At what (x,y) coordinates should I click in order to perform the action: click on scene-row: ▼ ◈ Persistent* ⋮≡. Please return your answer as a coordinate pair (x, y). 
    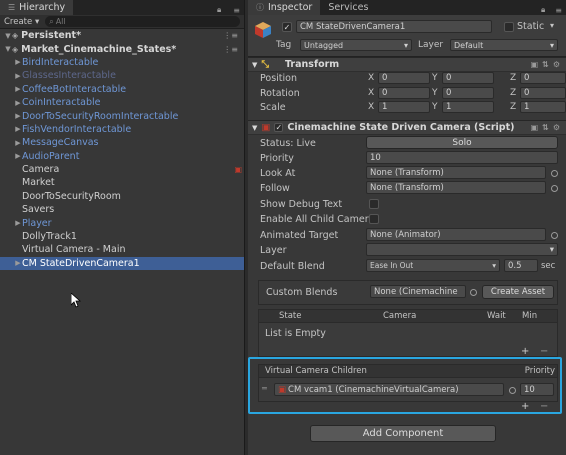
    Looking at the image, I should click on (122, 35).